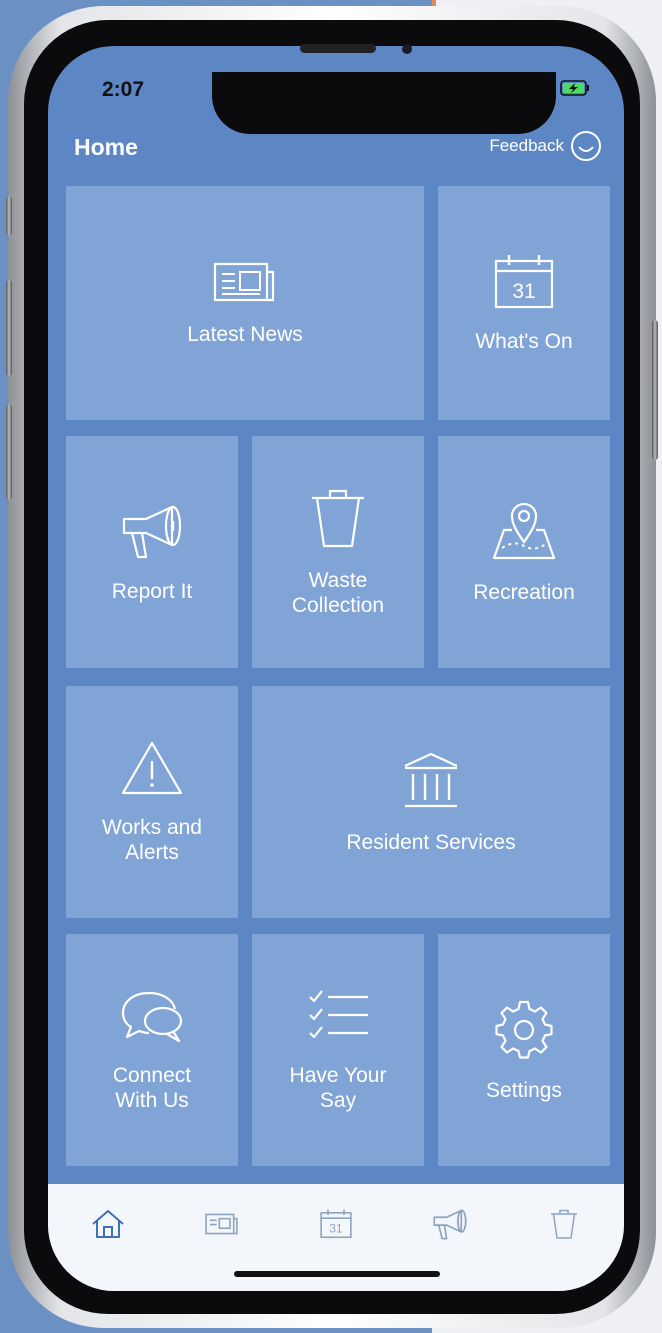 This screenshot has height=1333, width=662. I want to click on gear-icon, so click(524, 1029).